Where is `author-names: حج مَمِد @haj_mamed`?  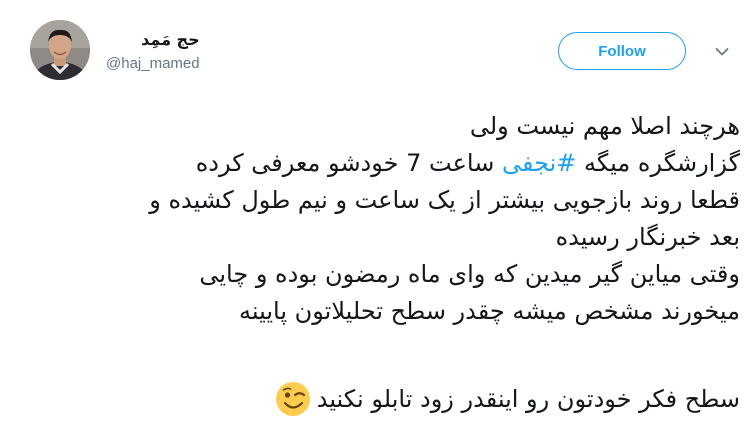
author-names: حج مَمِد @haj_mamed is located at coordinates (153, 52).